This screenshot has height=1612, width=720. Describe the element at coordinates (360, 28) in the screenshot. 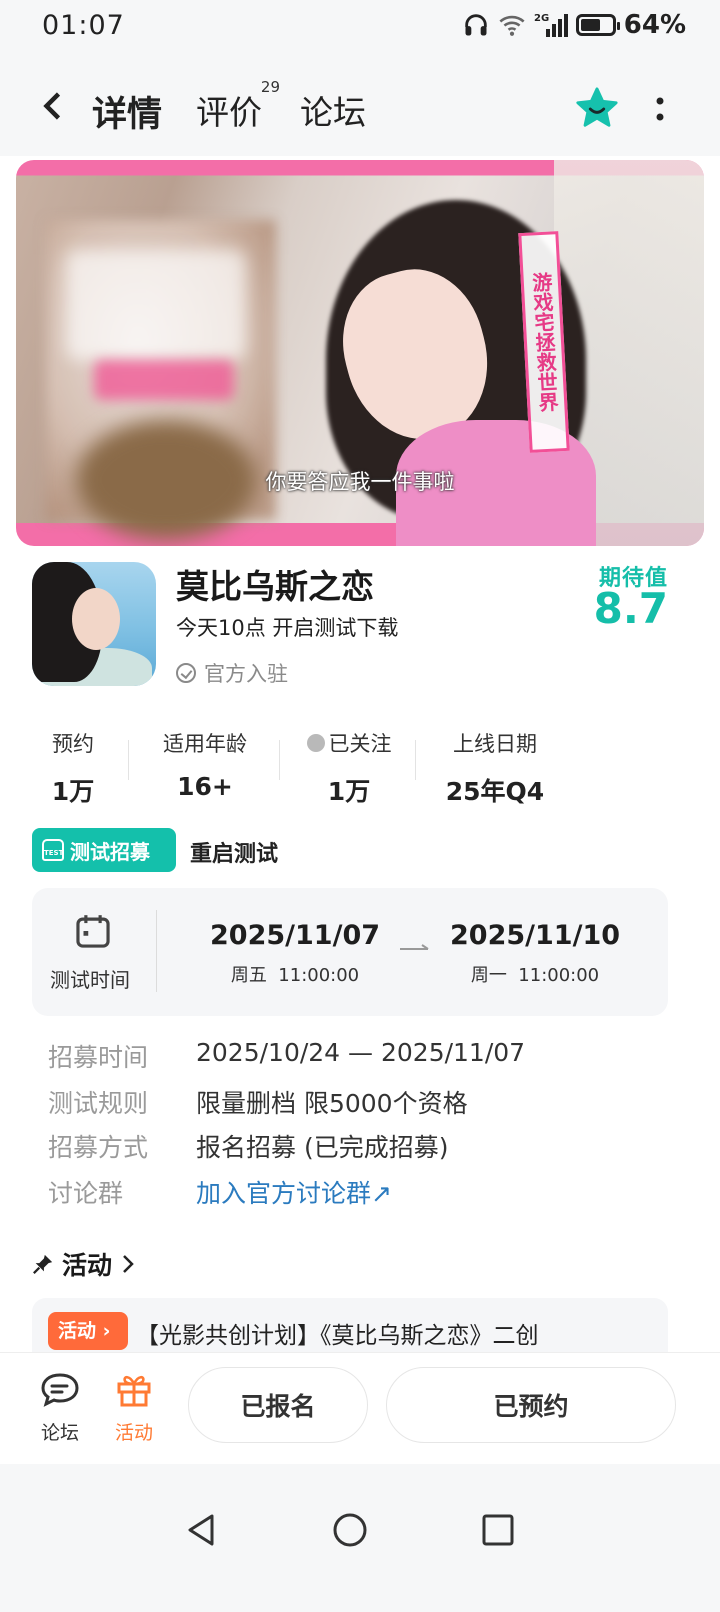

I see `status-bar: 01:07 2G 64%` at that location.